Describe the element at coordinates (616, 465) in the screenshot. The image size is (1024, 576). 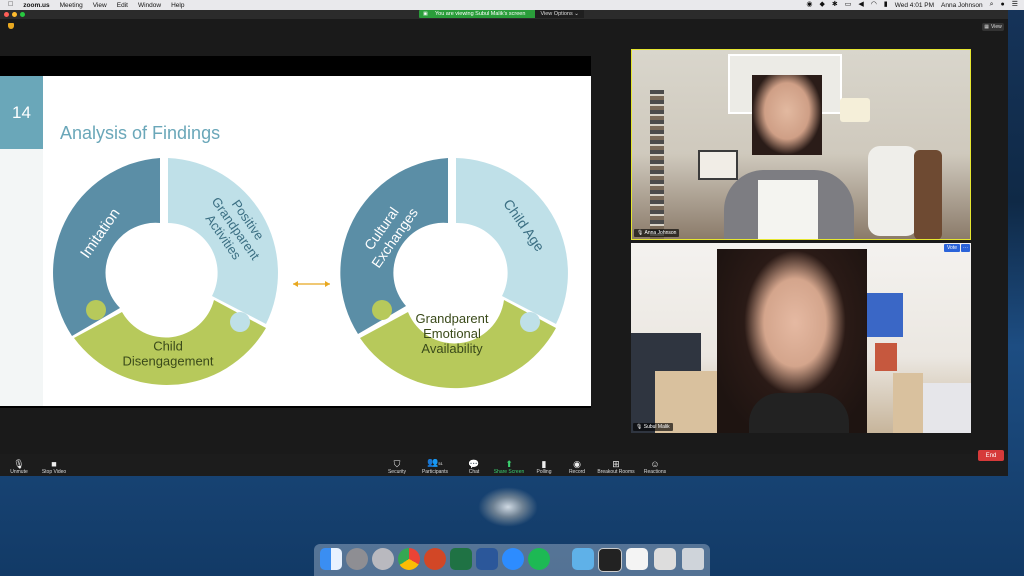
I see `breakout-rooms-button: ⊞ Breakout Rooms` at that location.